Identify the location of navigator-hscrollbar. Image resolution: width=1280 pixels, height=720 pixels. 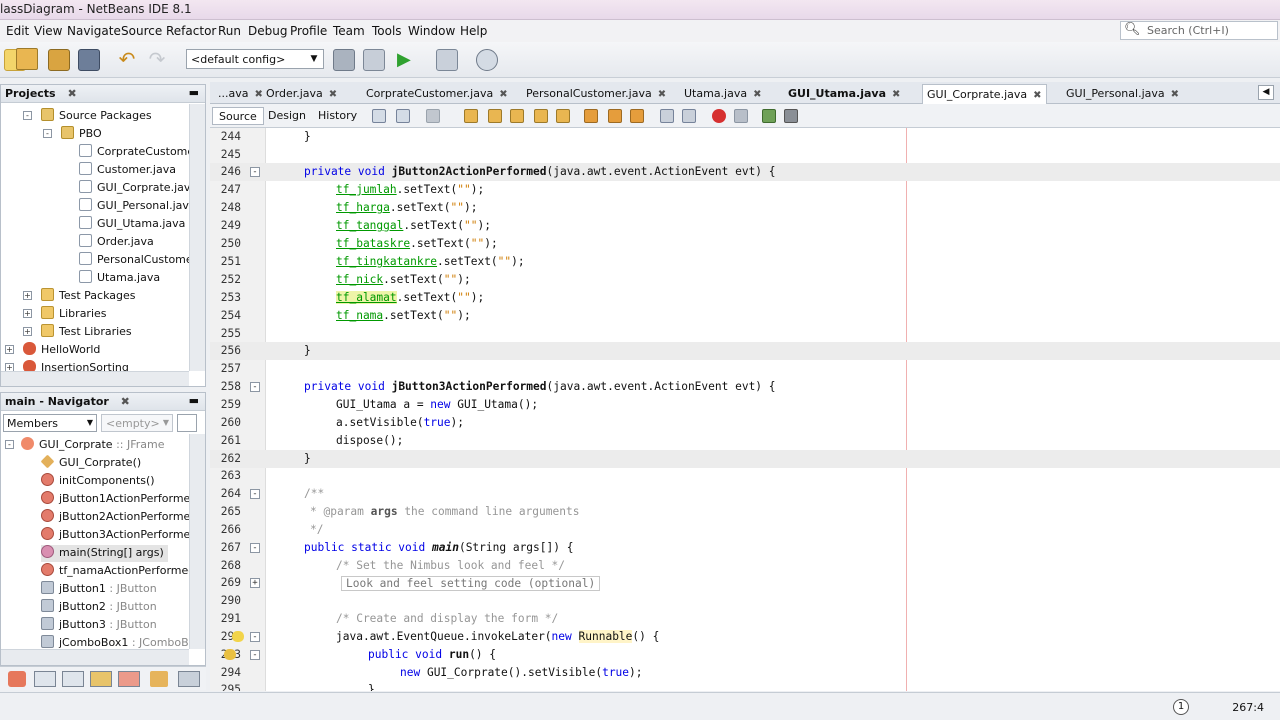
(95, 657).